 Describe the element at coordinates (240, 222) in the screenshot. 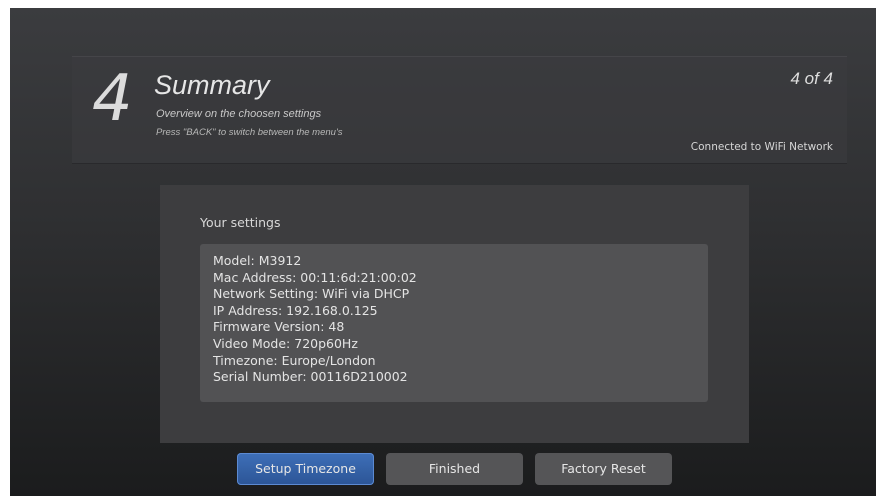

I see `settings-heading: Your settings` at that location.